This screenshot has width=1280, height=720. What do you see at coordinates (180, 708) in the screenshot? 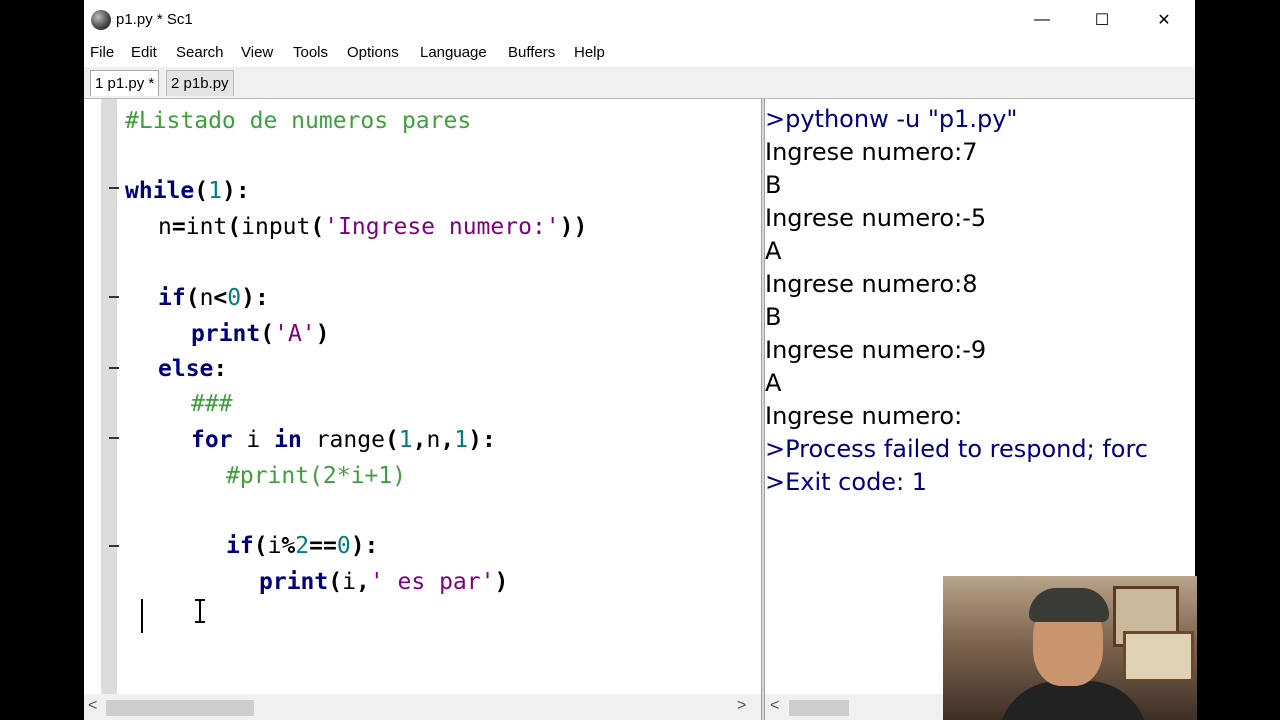
I see `editor-scroll-thumb` at bounding box center [180, 708].